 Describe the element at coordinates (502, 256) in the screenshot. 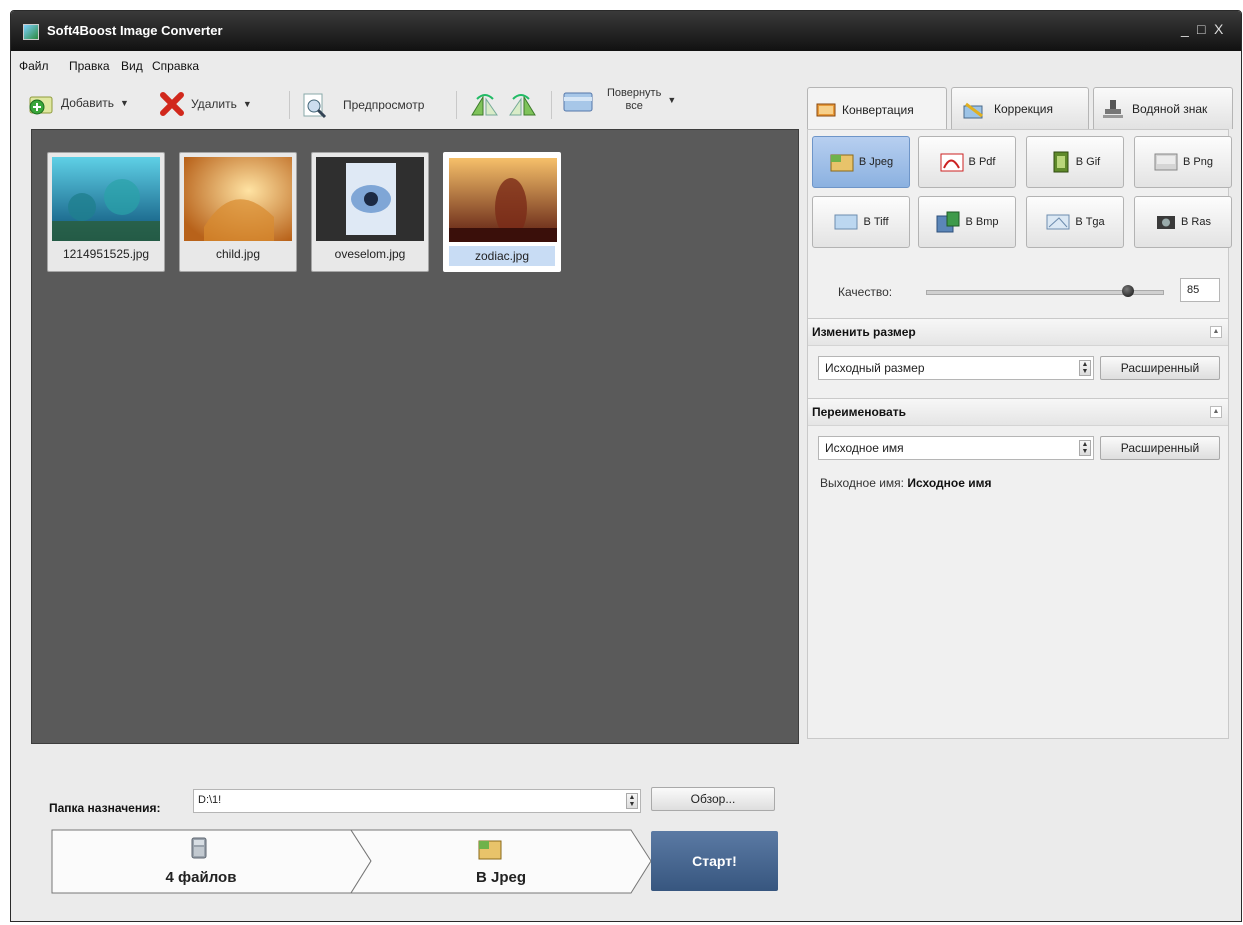

I see `thumbnail-filename: zodiac.jpg` at that location.